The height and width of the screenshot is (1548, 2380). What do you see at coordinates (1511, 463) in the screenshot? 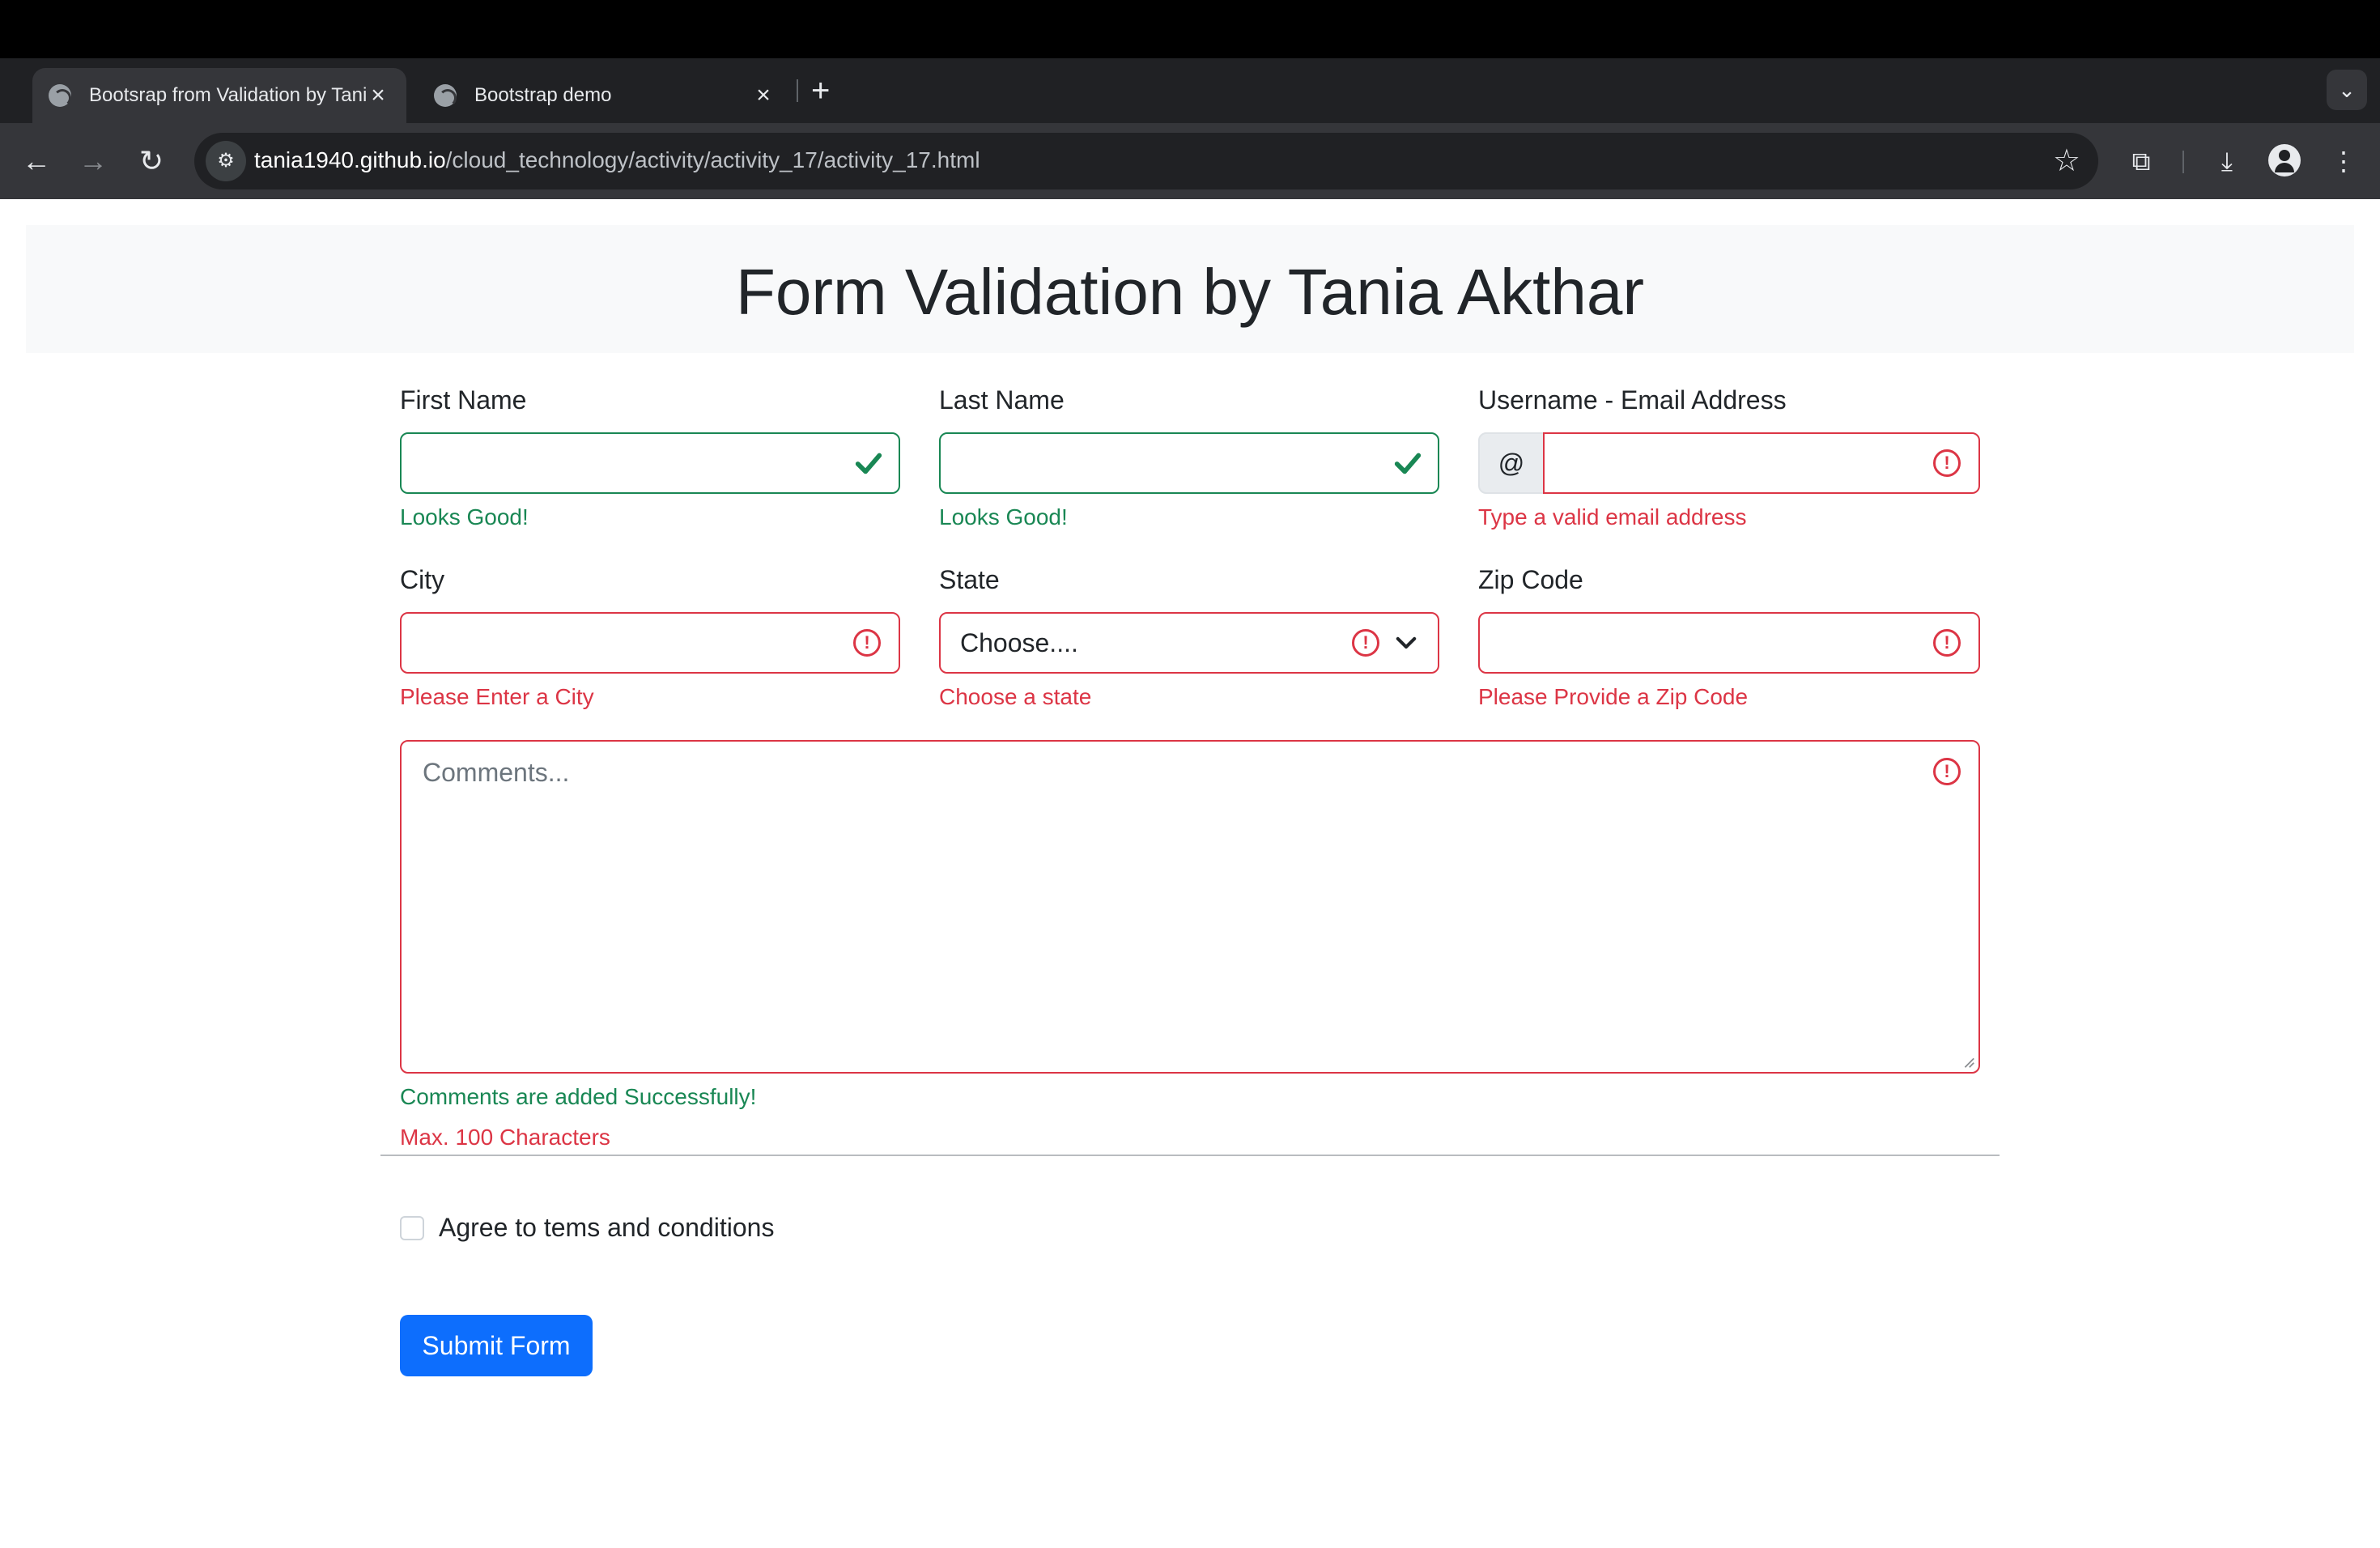
I see `at-sign-addon: @` at bounding box center [1511, 463].